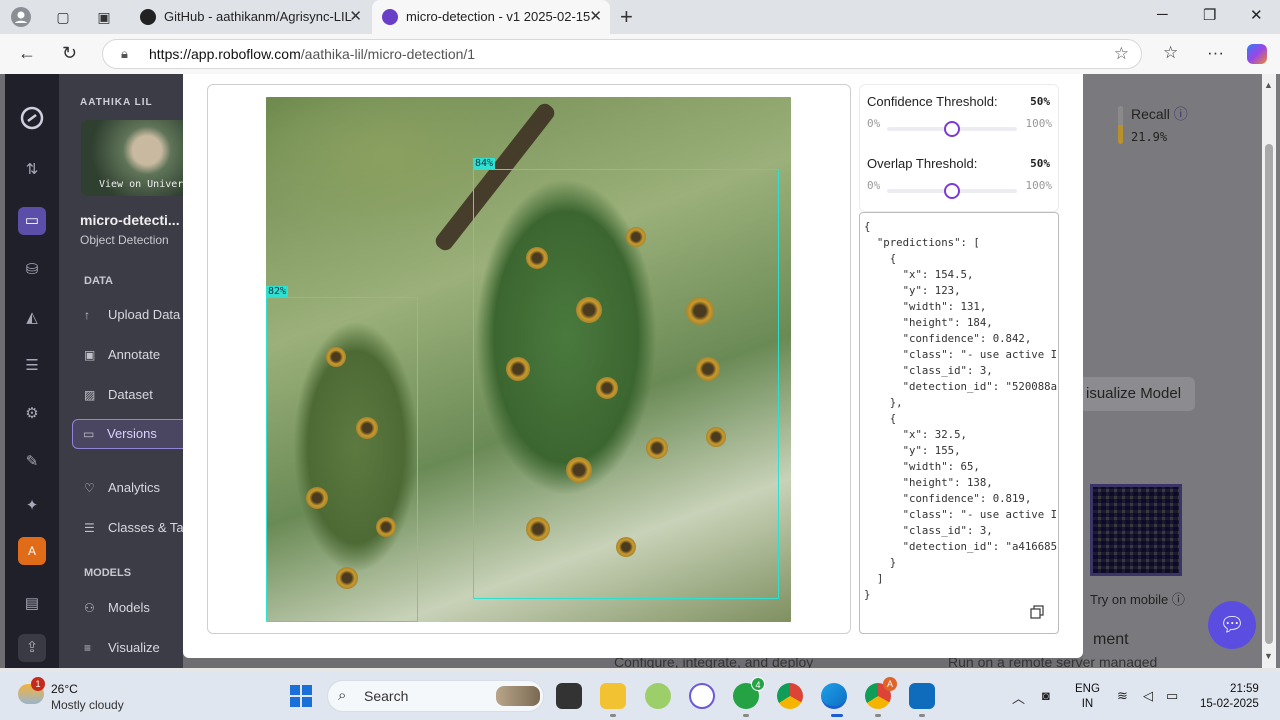 The image size is (1280, 720). What do you see at coordinates (1256, 15) in the screenshot?
I see `close-window-icon: ✕` at bounding box center [1256, 15].